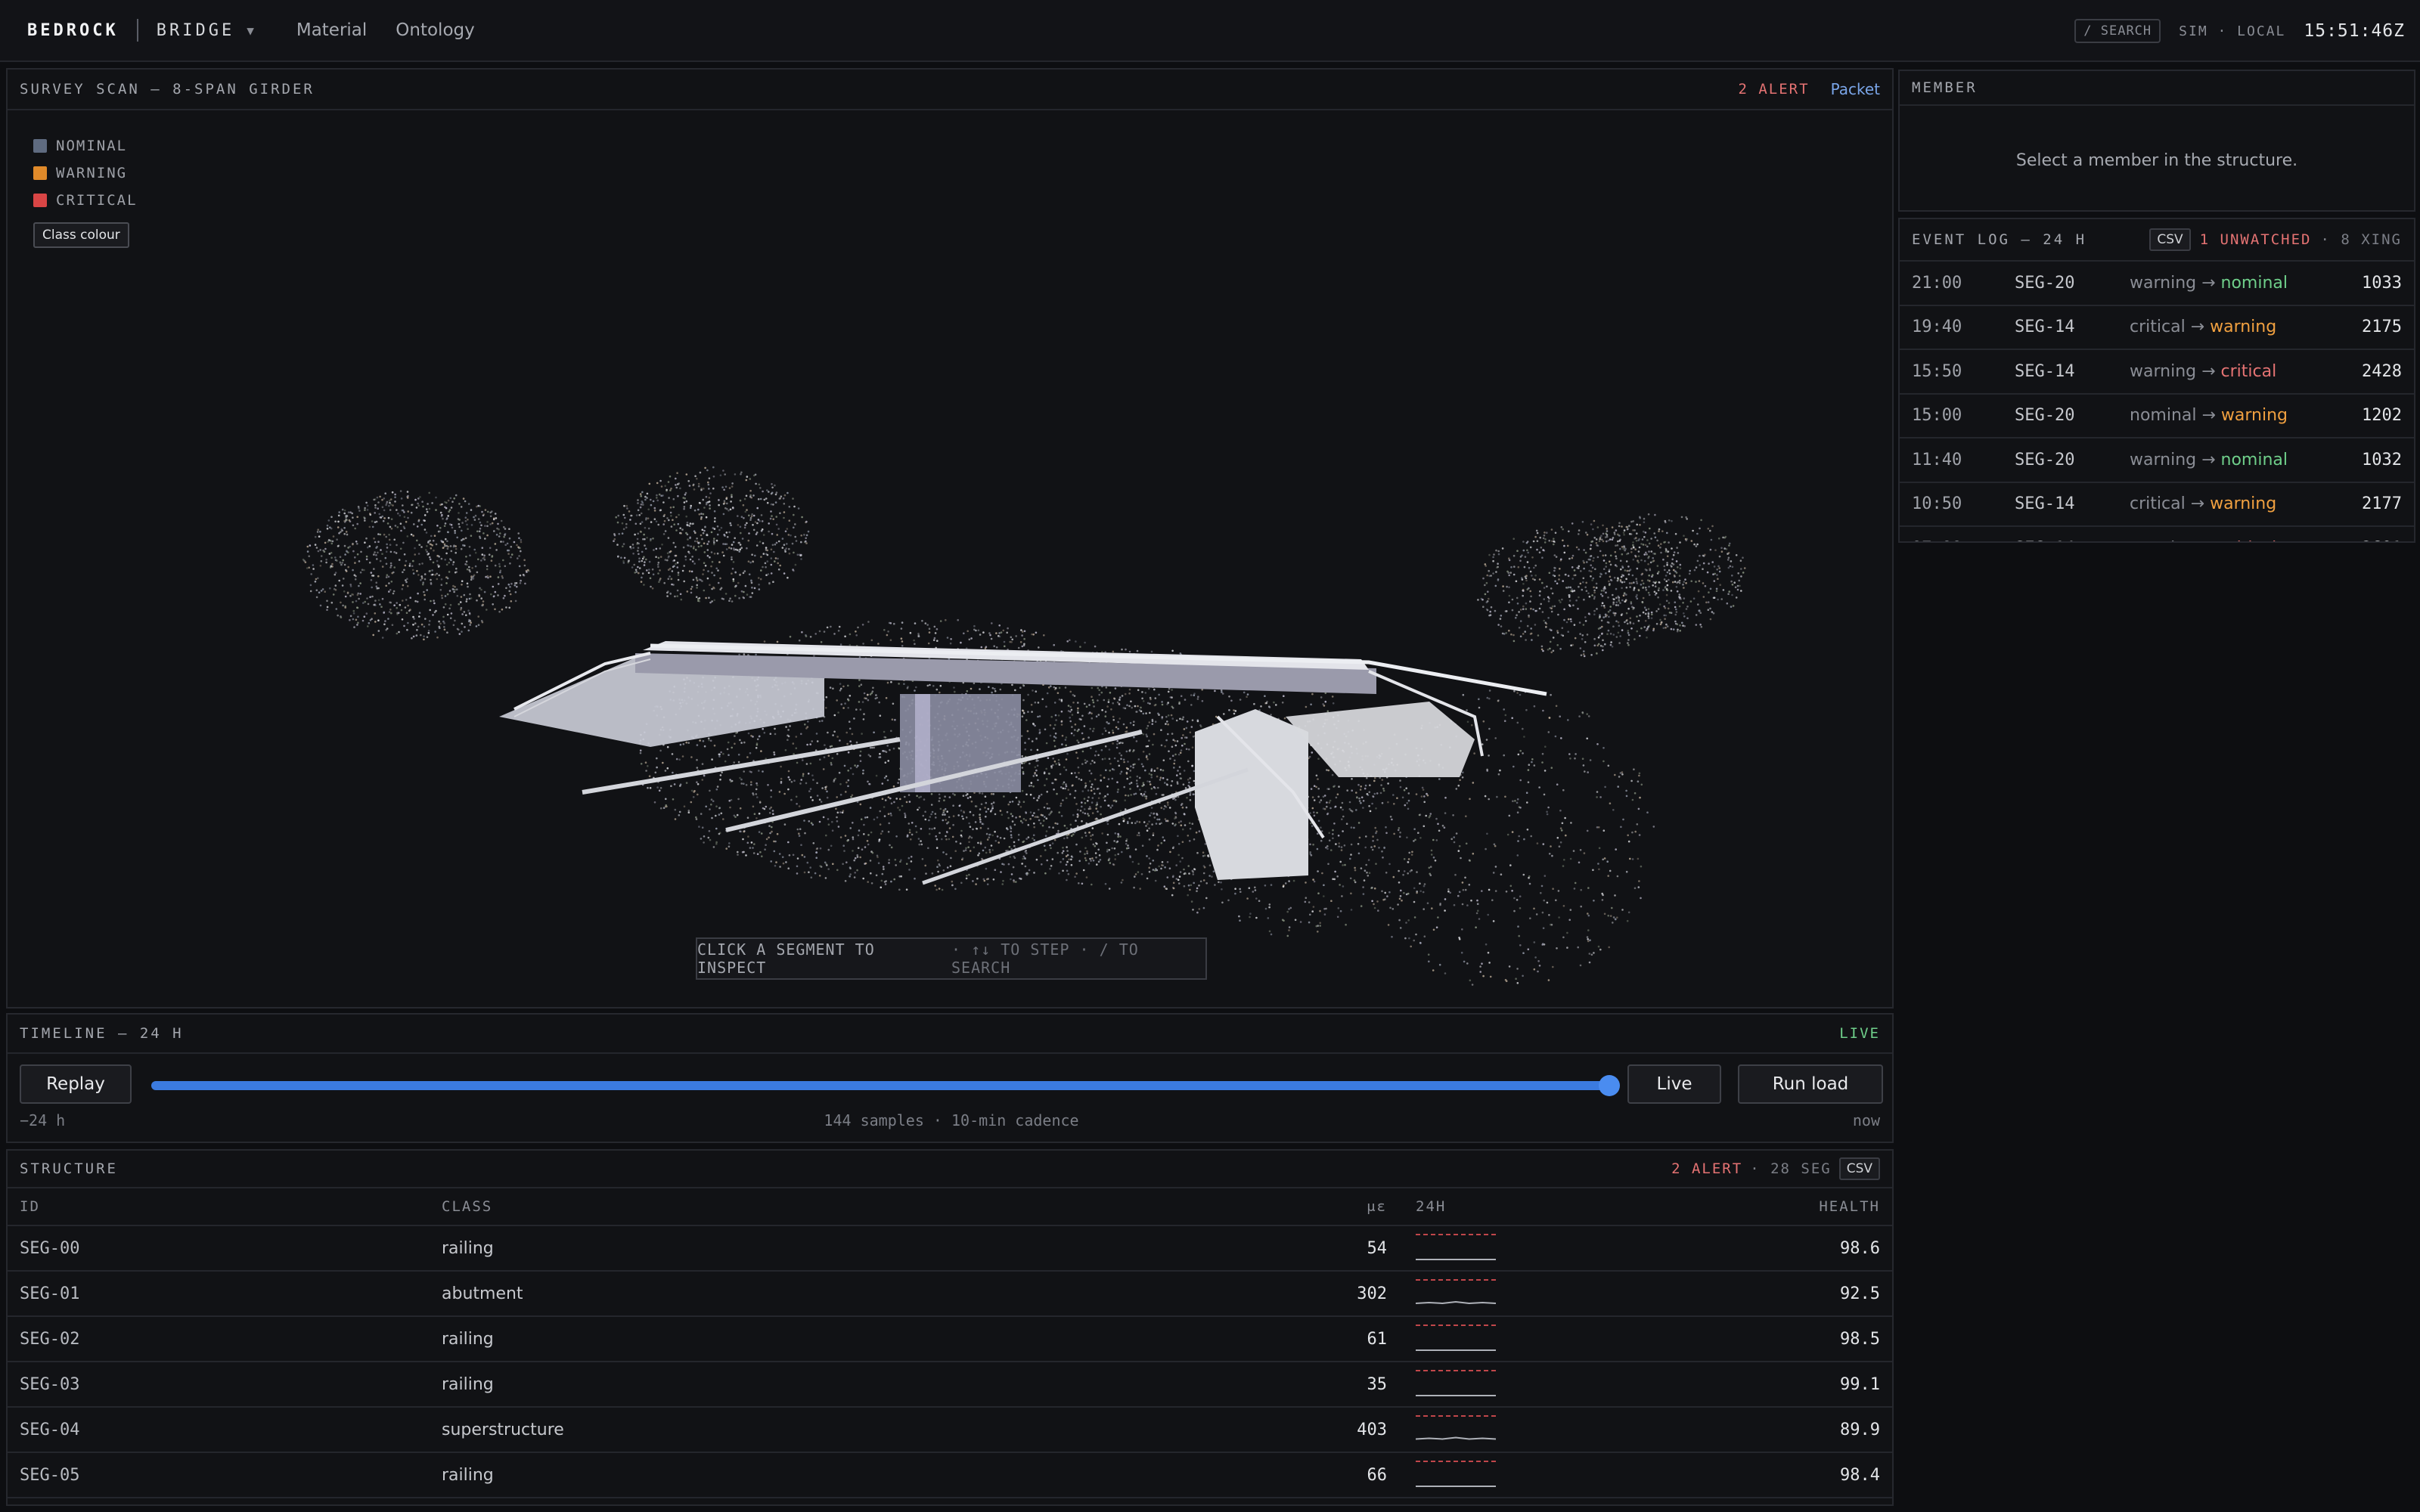 The image size is (2420, 1512). Describe the element at coordinates (1023, 763) in the screenshot. I see `bridge-model` at that location.